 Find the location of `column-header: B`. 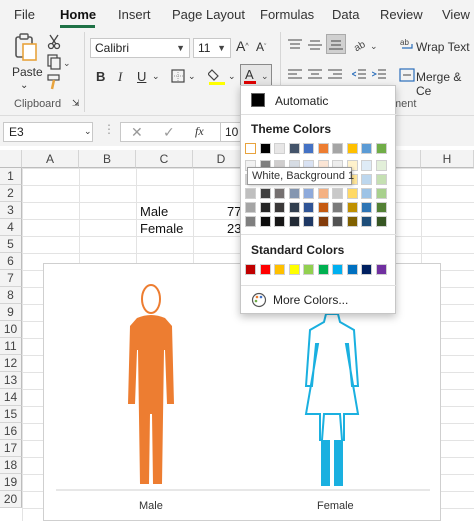

column-header: B is located at coordinates (107, 159).